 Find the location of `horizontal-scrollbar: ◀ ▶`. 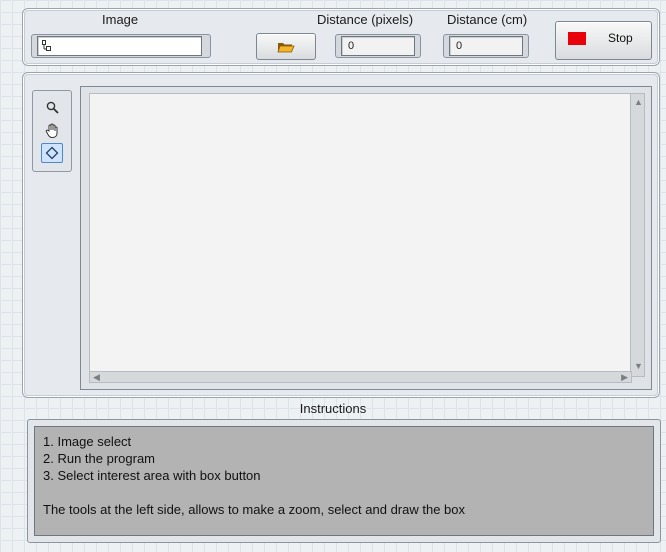

horizontal-scrollbar: ◀ ▶ is located at coordinates (360, 377).